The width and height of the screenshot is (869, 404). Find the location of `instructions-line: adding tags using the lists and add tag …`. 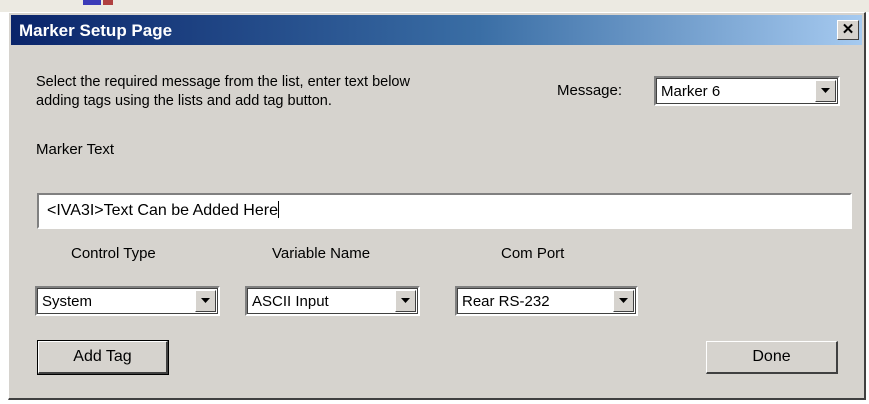

instructions-line: adding tags using the lists and add tag … is located at coordinates (184, 101).